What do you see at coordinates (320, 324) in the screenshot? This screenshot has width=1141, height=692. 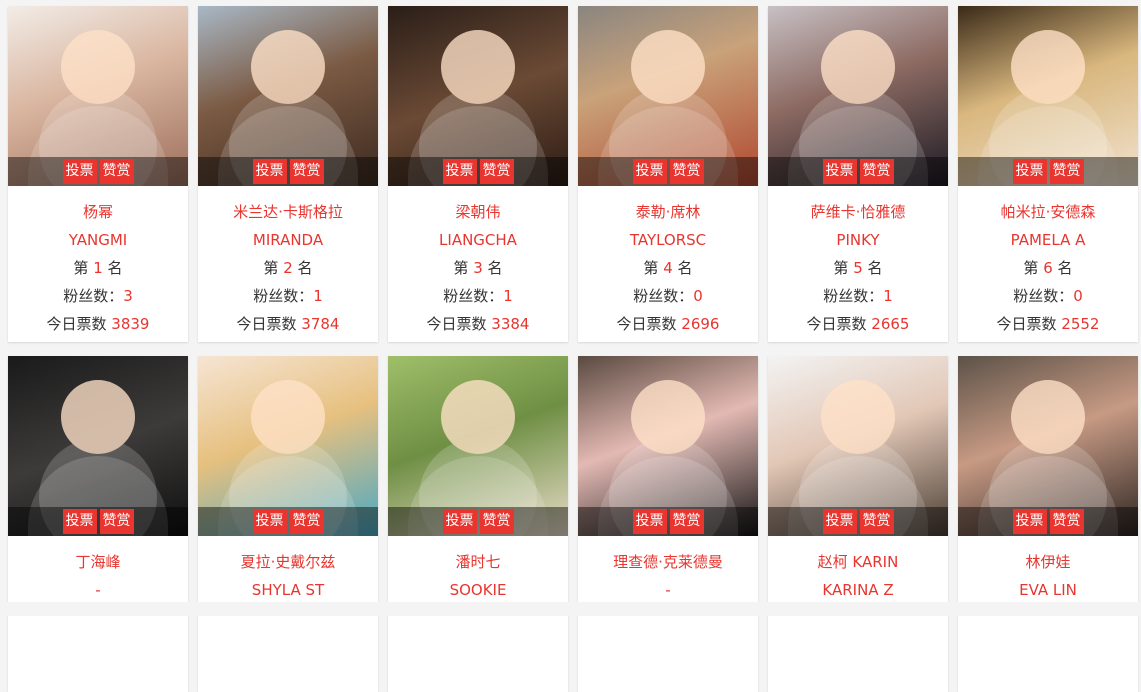 I see `votes-value: 3784` at bounding box center [320, 324].